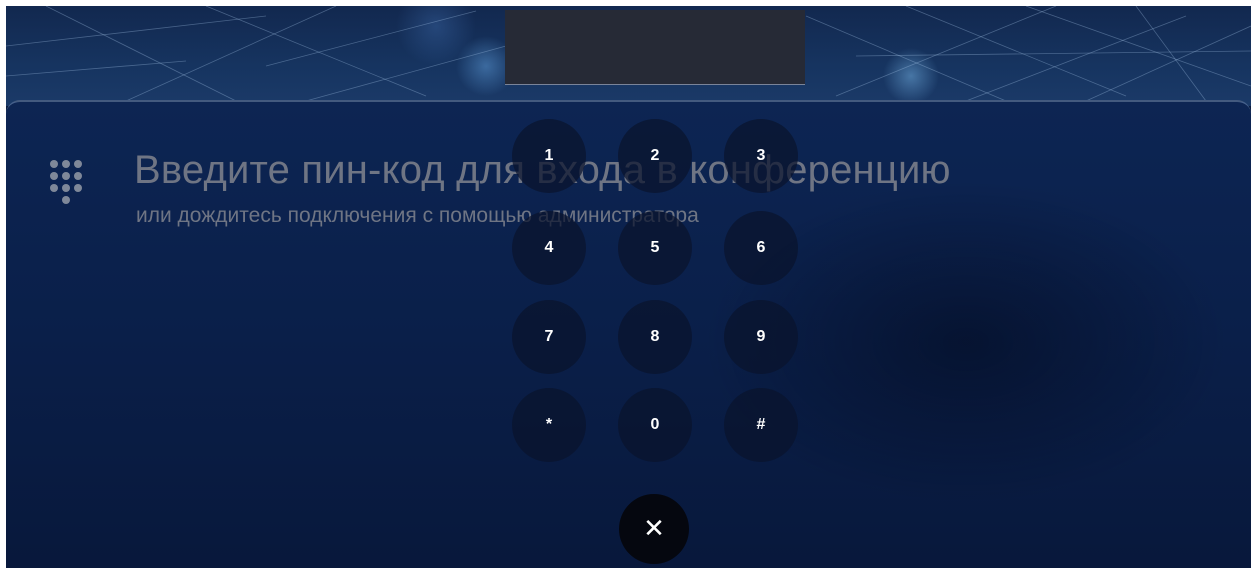  I want to click on keypad-key-5: 5, so click(655, 248).